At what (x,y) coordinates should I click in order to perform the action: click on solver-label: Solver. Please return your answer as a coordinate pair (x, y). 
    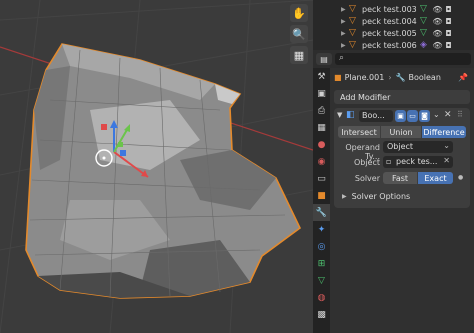
    Looking at the image, I should click on (367, 178).